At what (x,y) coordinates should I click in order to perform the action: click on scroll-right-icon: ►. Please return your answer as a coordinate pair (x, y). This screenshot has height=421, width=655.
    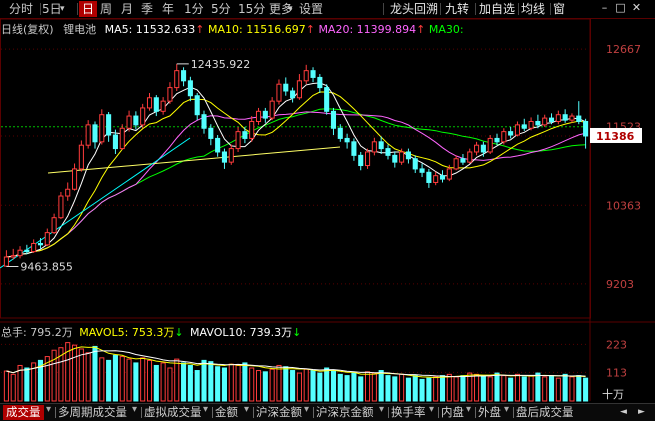
    Looking at the image, I should click on (641, 412).